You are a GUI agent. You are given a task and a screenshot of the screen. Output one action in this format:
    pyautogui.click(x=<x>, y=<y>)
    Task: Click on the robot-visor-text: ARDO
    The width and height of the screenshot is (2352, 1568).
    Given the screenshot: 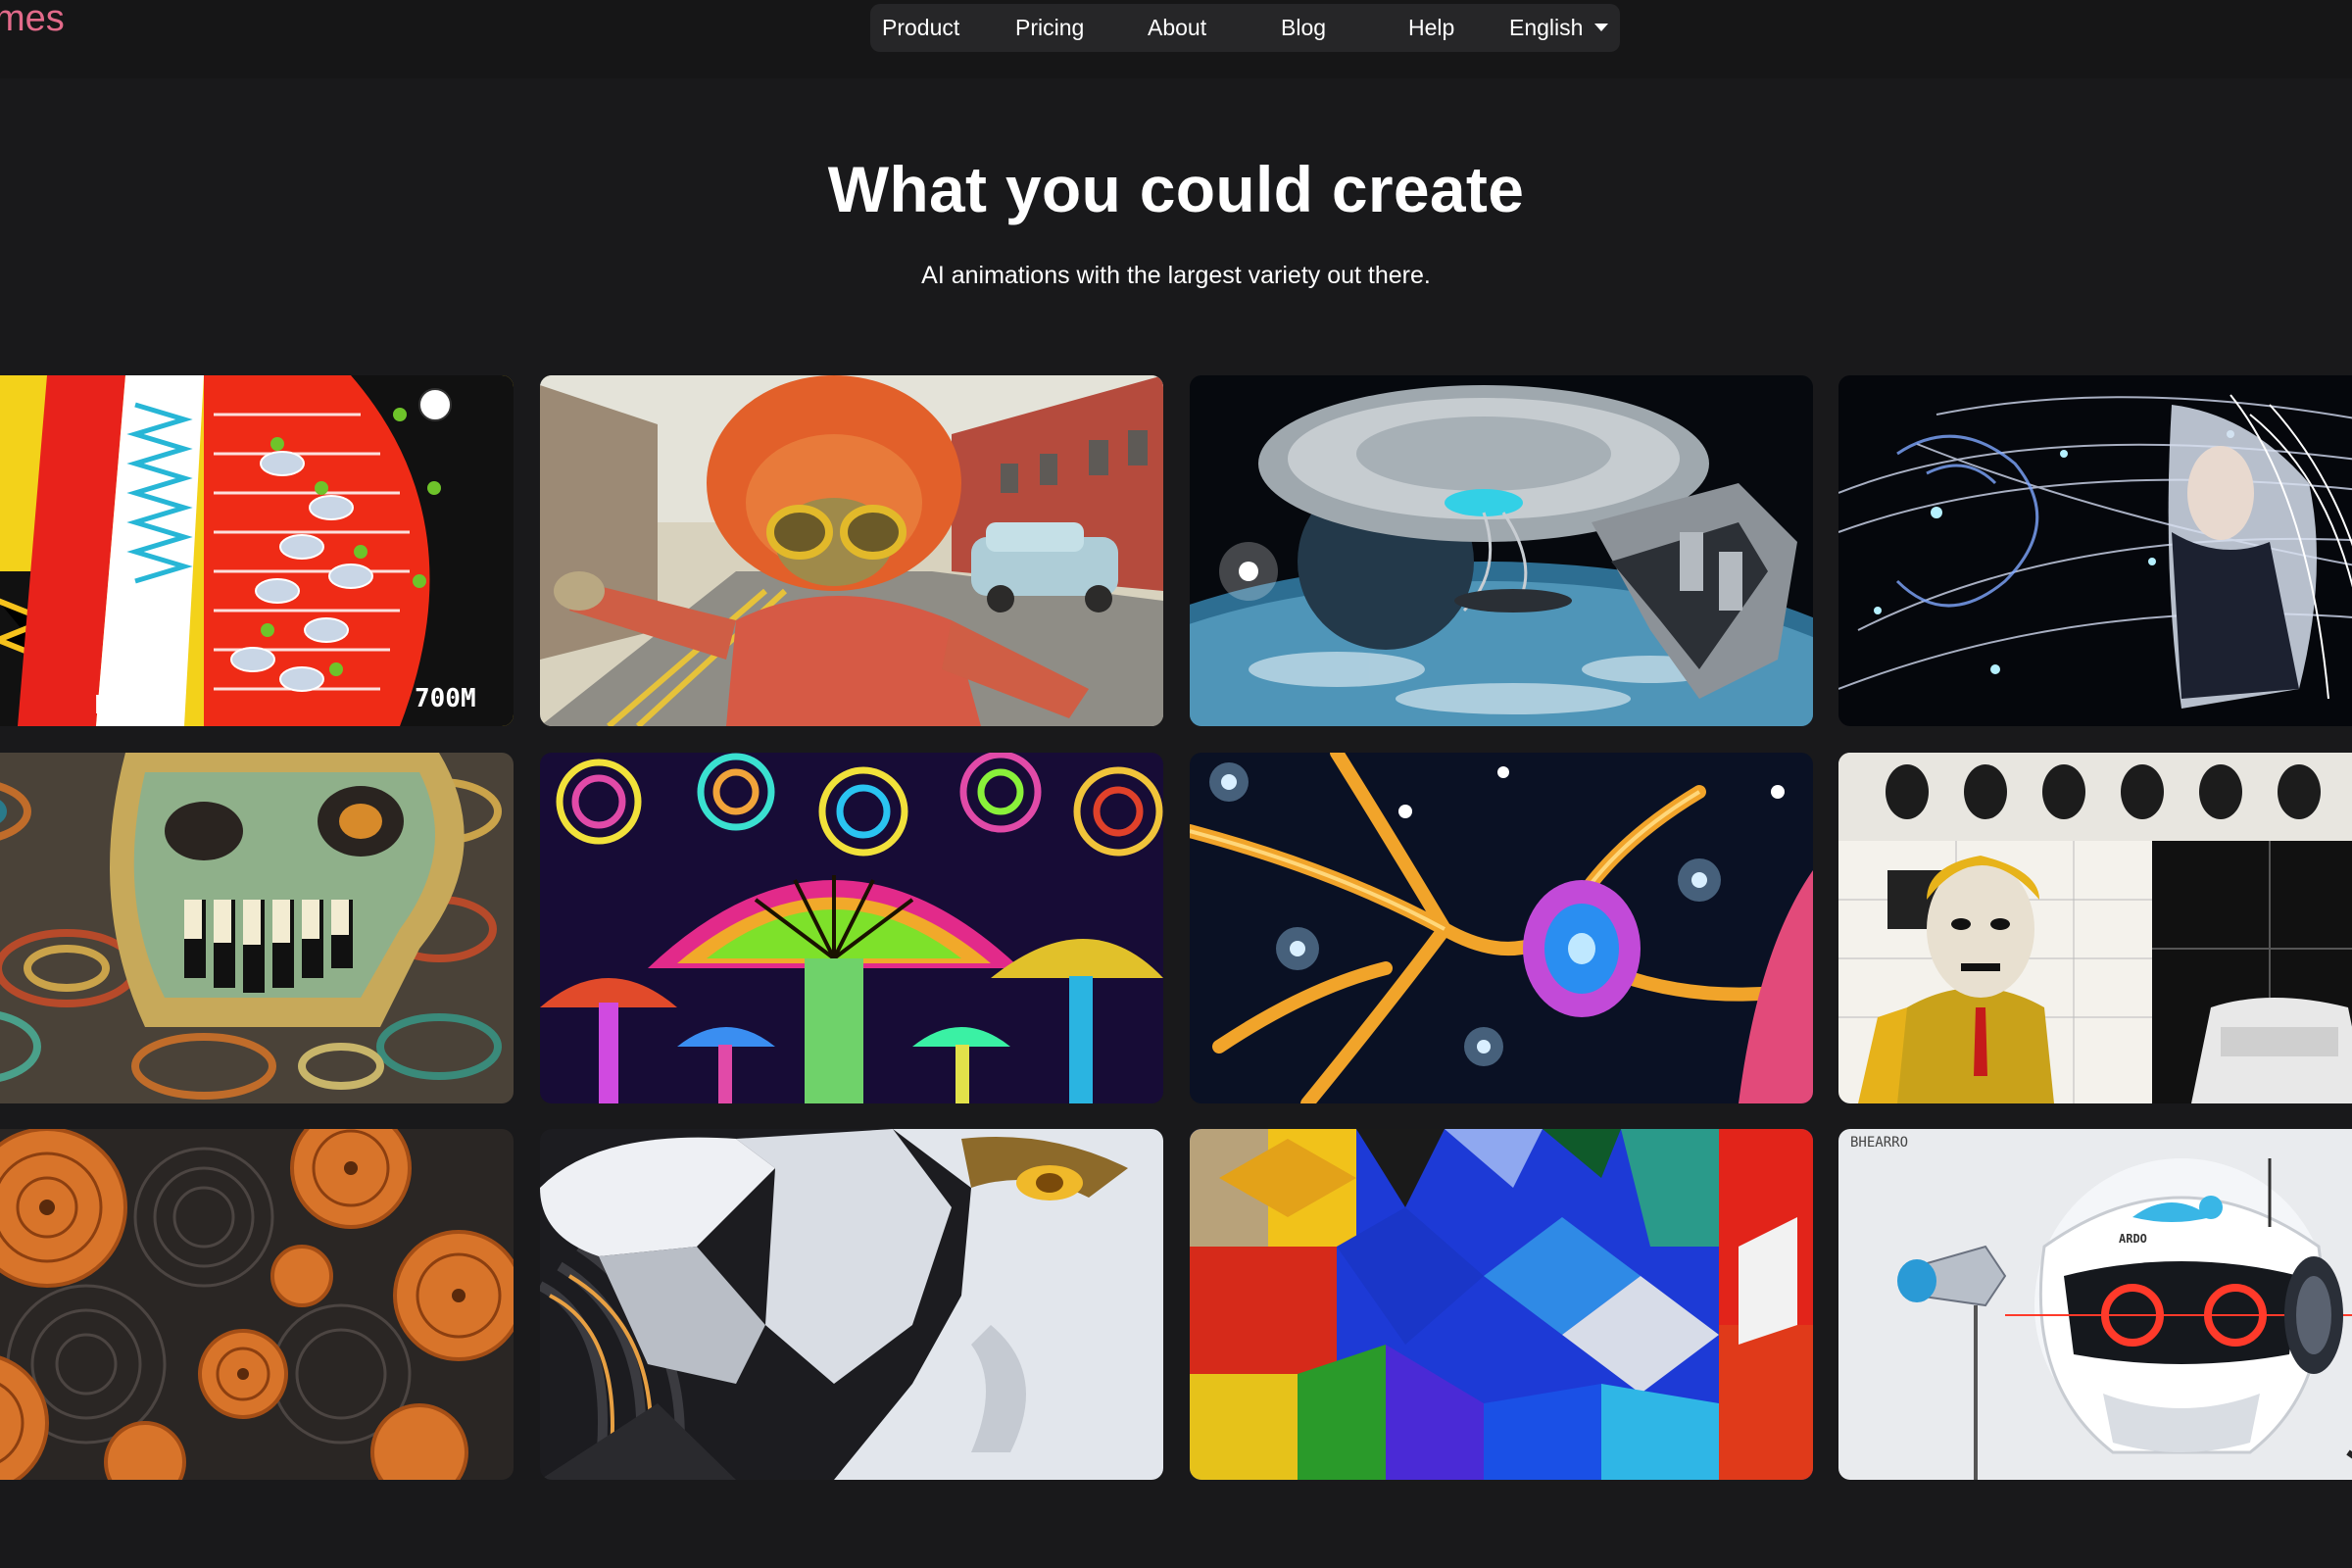 What is the action you would take?
    pyautogui.click(x=2133, y=1239)
    